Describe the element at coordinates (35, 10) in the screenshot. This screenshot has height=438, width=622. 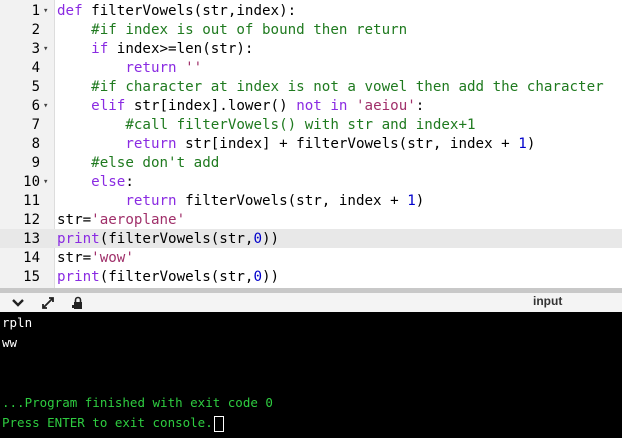
I see `line-number: 1` at that location.